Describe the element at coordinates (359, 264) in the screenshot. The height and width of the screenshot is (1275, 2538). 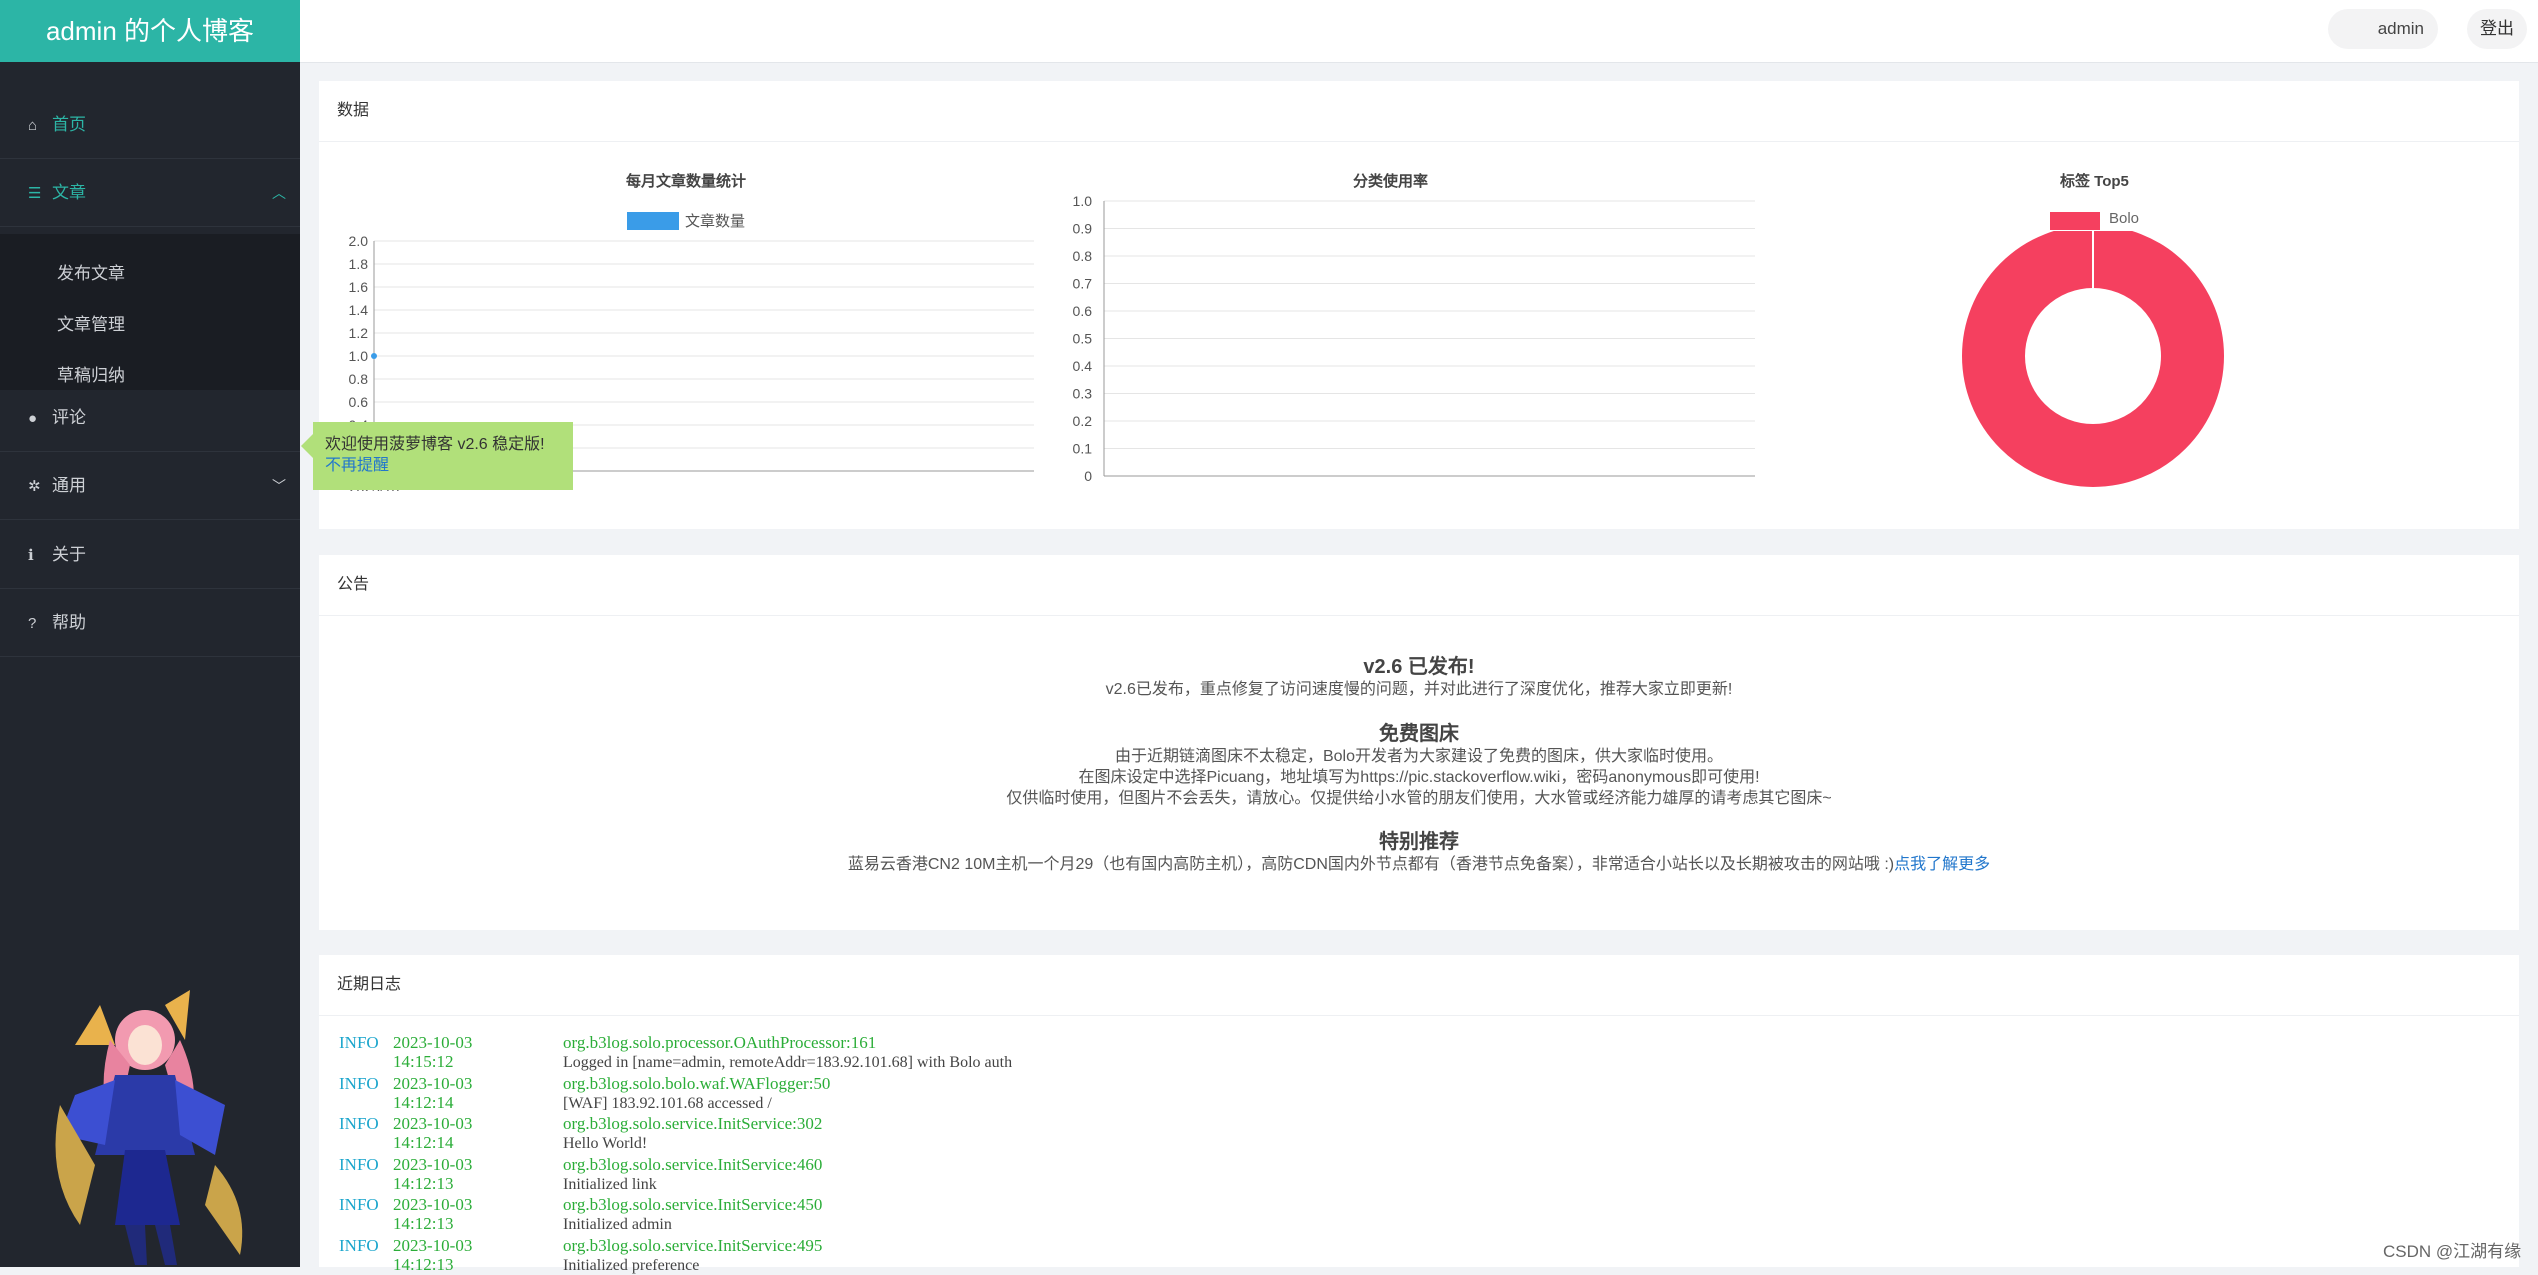
I see `y-tick-label: 1.8` at that location.